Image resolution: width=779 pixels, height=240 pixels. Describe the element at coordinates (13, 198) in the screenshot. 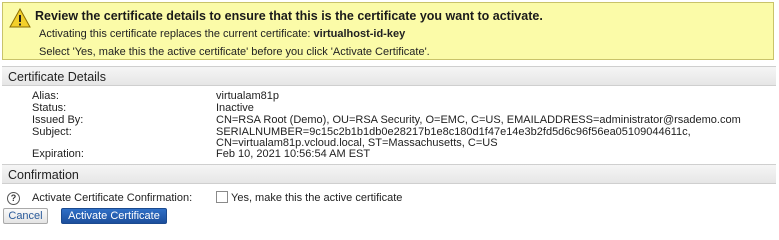

I see `help-icon: ?` at that location.